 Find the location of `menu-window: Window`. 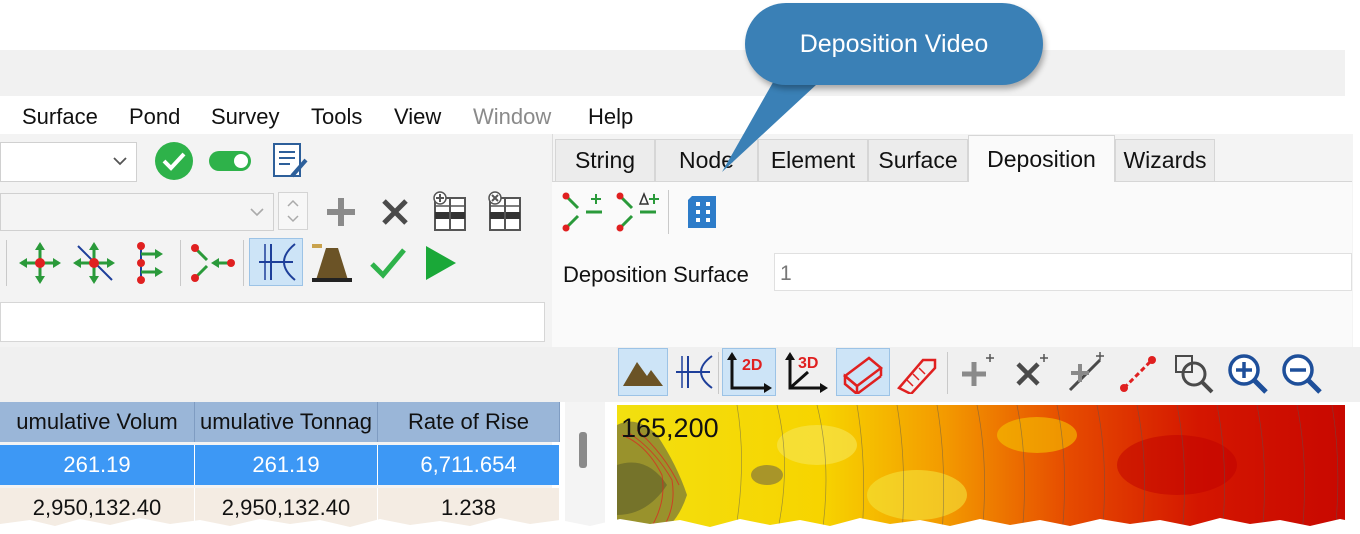

menu-window: Window is located at coordinates (512, 116).